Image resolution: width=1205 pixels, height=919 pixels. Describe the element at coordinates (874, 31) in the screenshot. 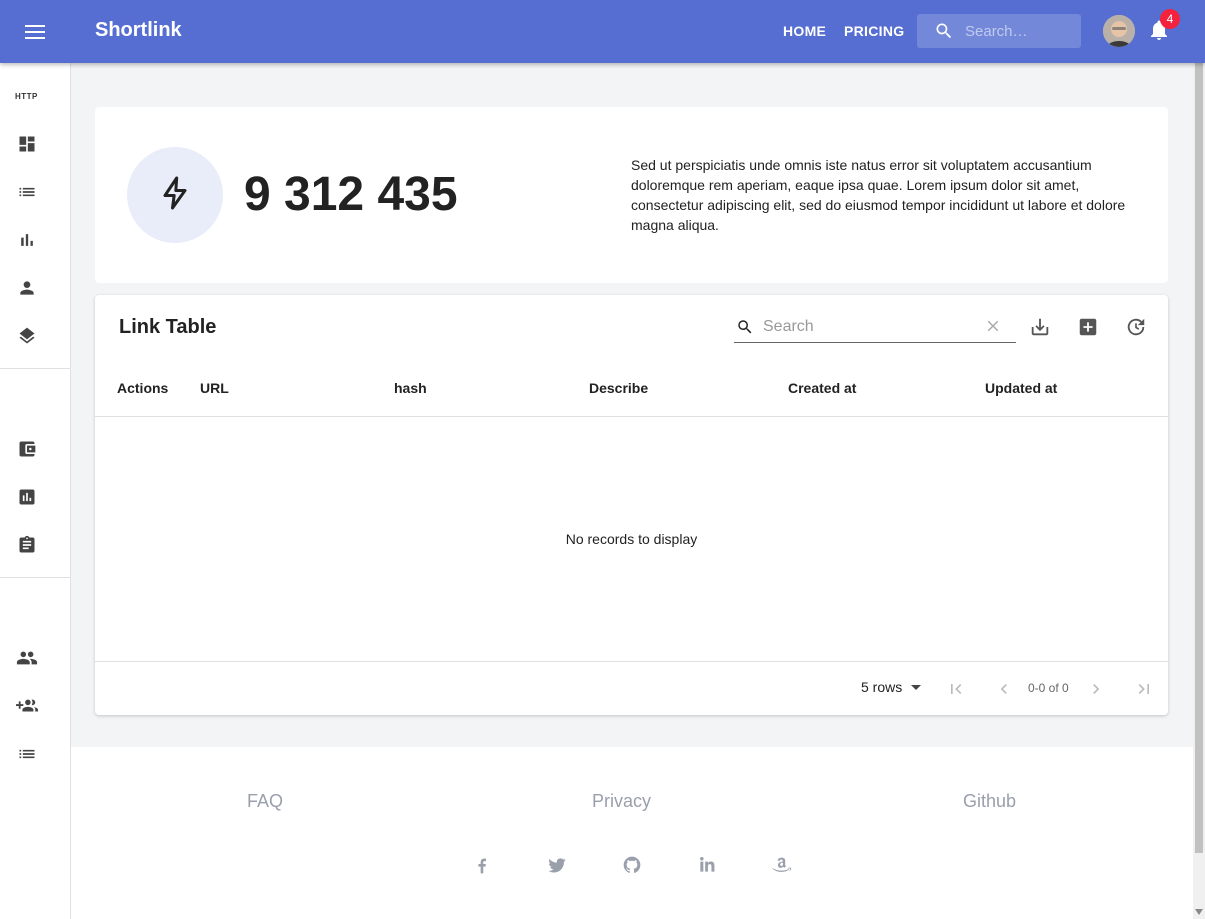

I see `nav-pricing-link: PRICING` at that location.